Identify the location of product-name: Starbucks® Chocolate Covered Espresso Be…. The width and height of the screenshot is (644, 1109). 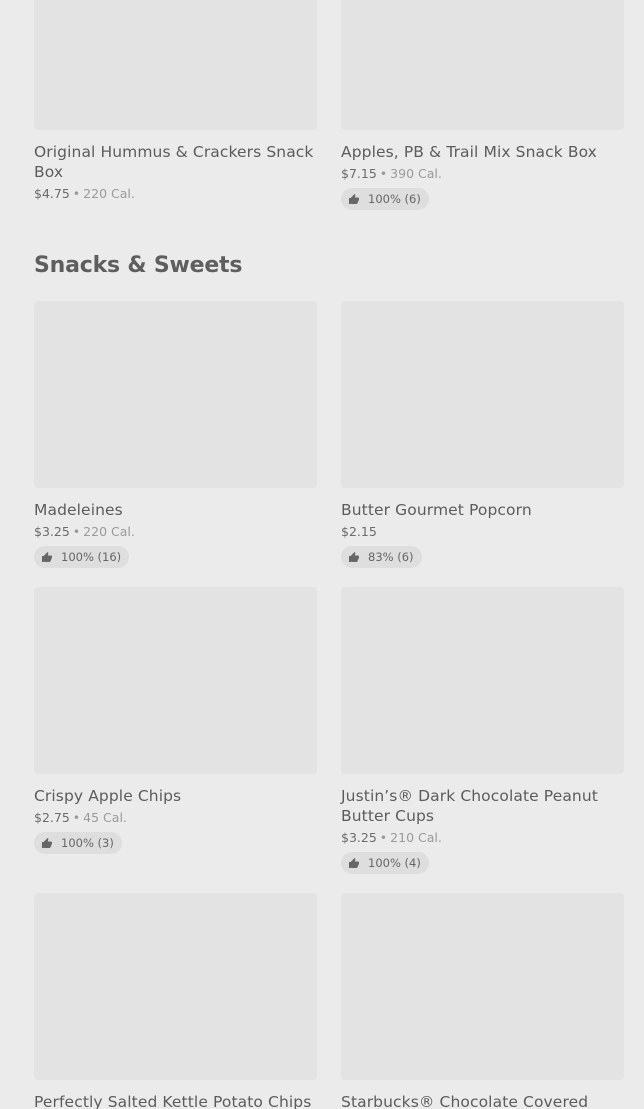
(482, 1100).